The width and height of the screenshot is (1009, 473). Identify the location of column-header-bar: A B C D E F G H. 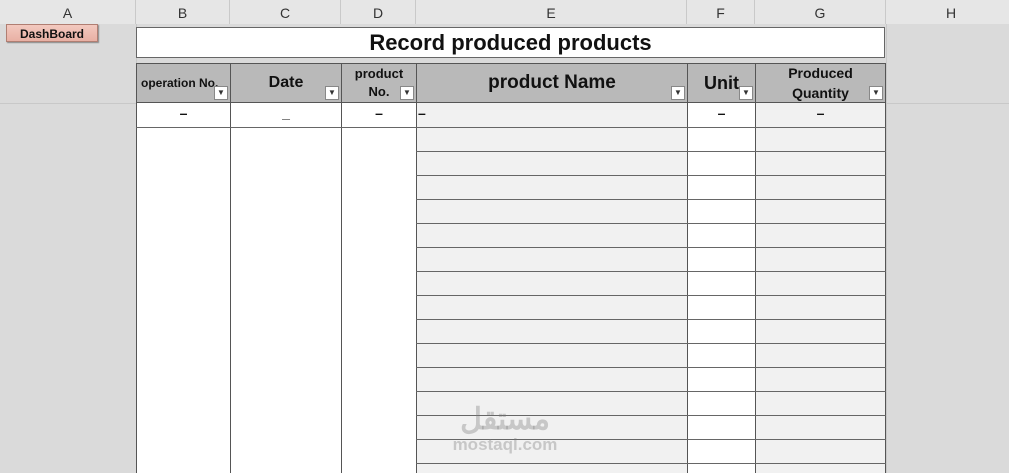
(504, 12).